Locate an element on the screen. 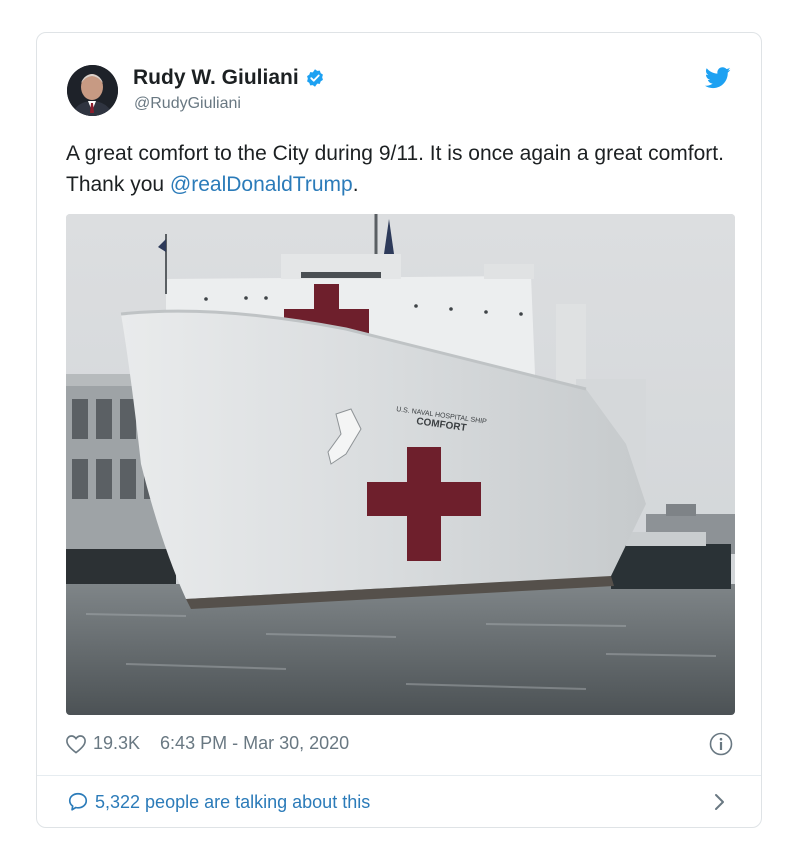  author-handle: @RudyGiuliani is located at coordinates (187, 104).